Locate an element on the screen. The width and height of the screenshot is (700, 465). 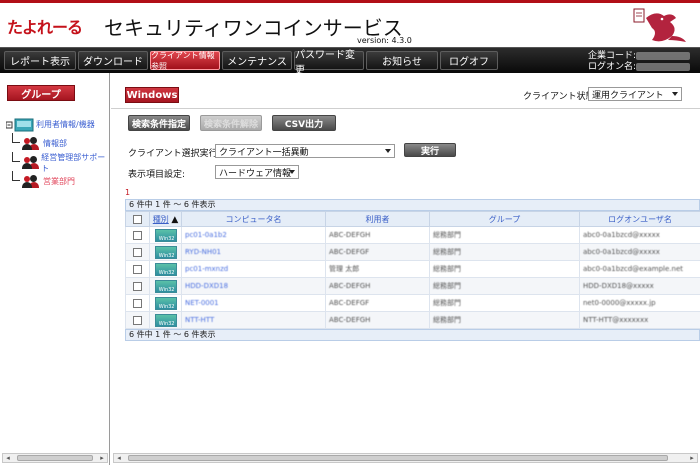
company-code-value: ●●●●●●●● is located at coordinates (663, 55).